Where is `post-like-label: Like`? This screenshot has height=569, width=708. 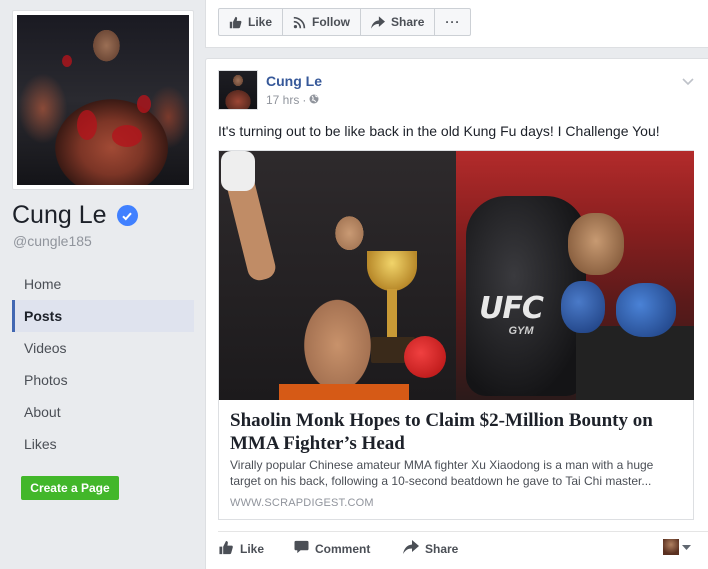 post-like-label: Like is located at coordinates (252, 549).